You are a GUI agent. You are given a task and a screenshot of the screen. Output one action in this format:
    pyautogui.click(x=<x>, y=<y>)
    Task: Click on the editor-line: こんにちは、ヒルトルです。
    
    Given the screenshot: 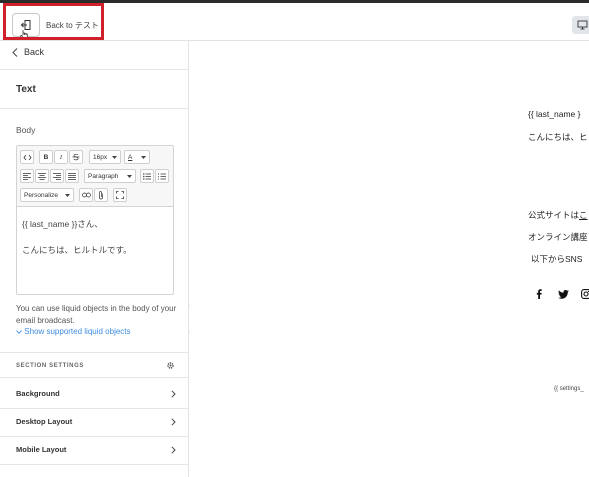 What is the action you would take?
    pyautogui.click(x=77, y=250)
    